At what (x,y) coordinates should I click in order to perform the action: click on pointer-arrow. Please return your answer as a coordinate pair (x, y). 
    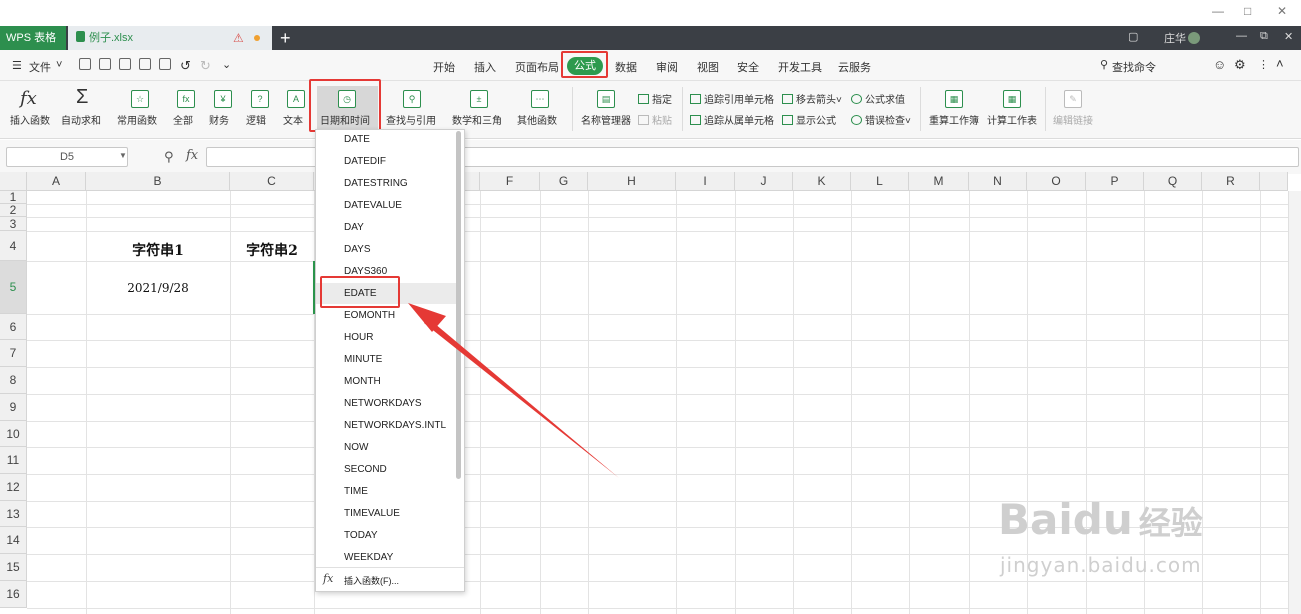
    Looking at the image, I should click on (513, 390).